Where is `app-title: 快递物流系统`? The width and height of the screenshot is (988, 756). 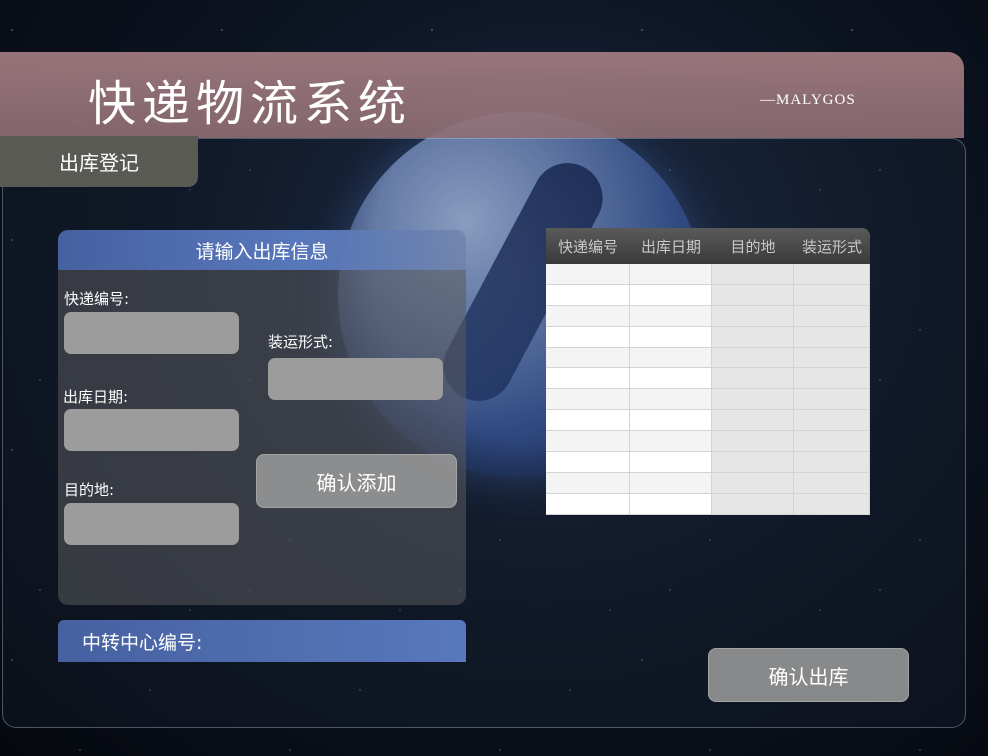
app-title: 快递物流系统 is located at coordinates (250, 104).